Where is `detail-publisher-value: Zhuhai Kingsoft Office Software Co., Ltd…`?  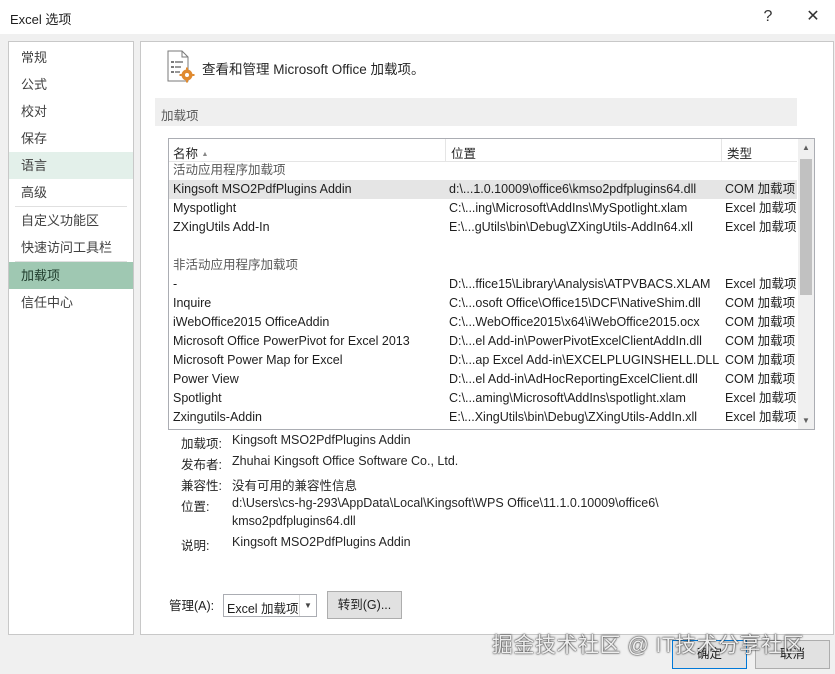 detail-publisher-value: Zhuhai Kingsoft Office Software Co., Ltd… is located at coordinates (345, 461).